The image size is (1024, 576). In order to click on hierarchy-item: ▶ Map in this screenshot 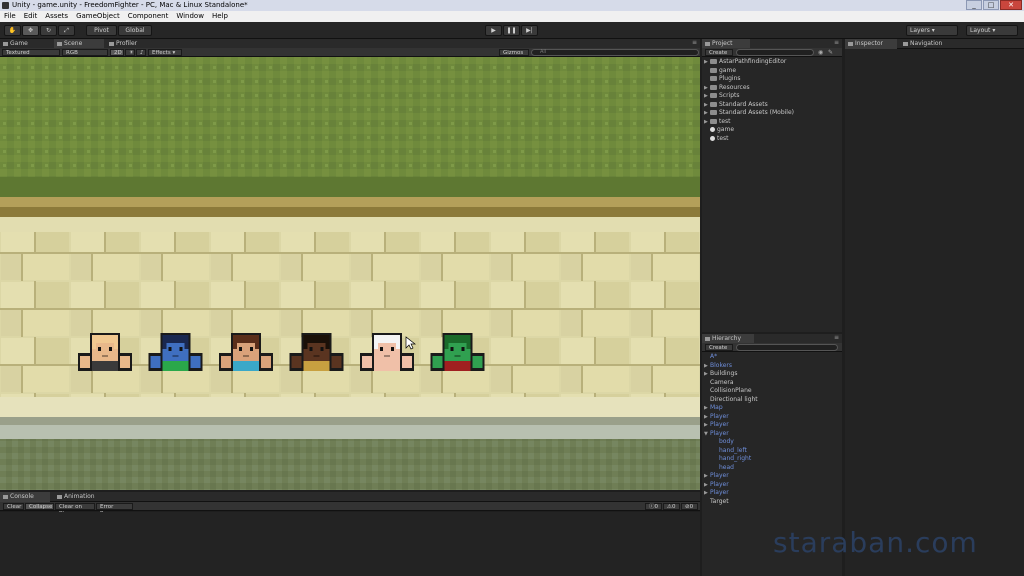, I will do `click(773, 408)`.